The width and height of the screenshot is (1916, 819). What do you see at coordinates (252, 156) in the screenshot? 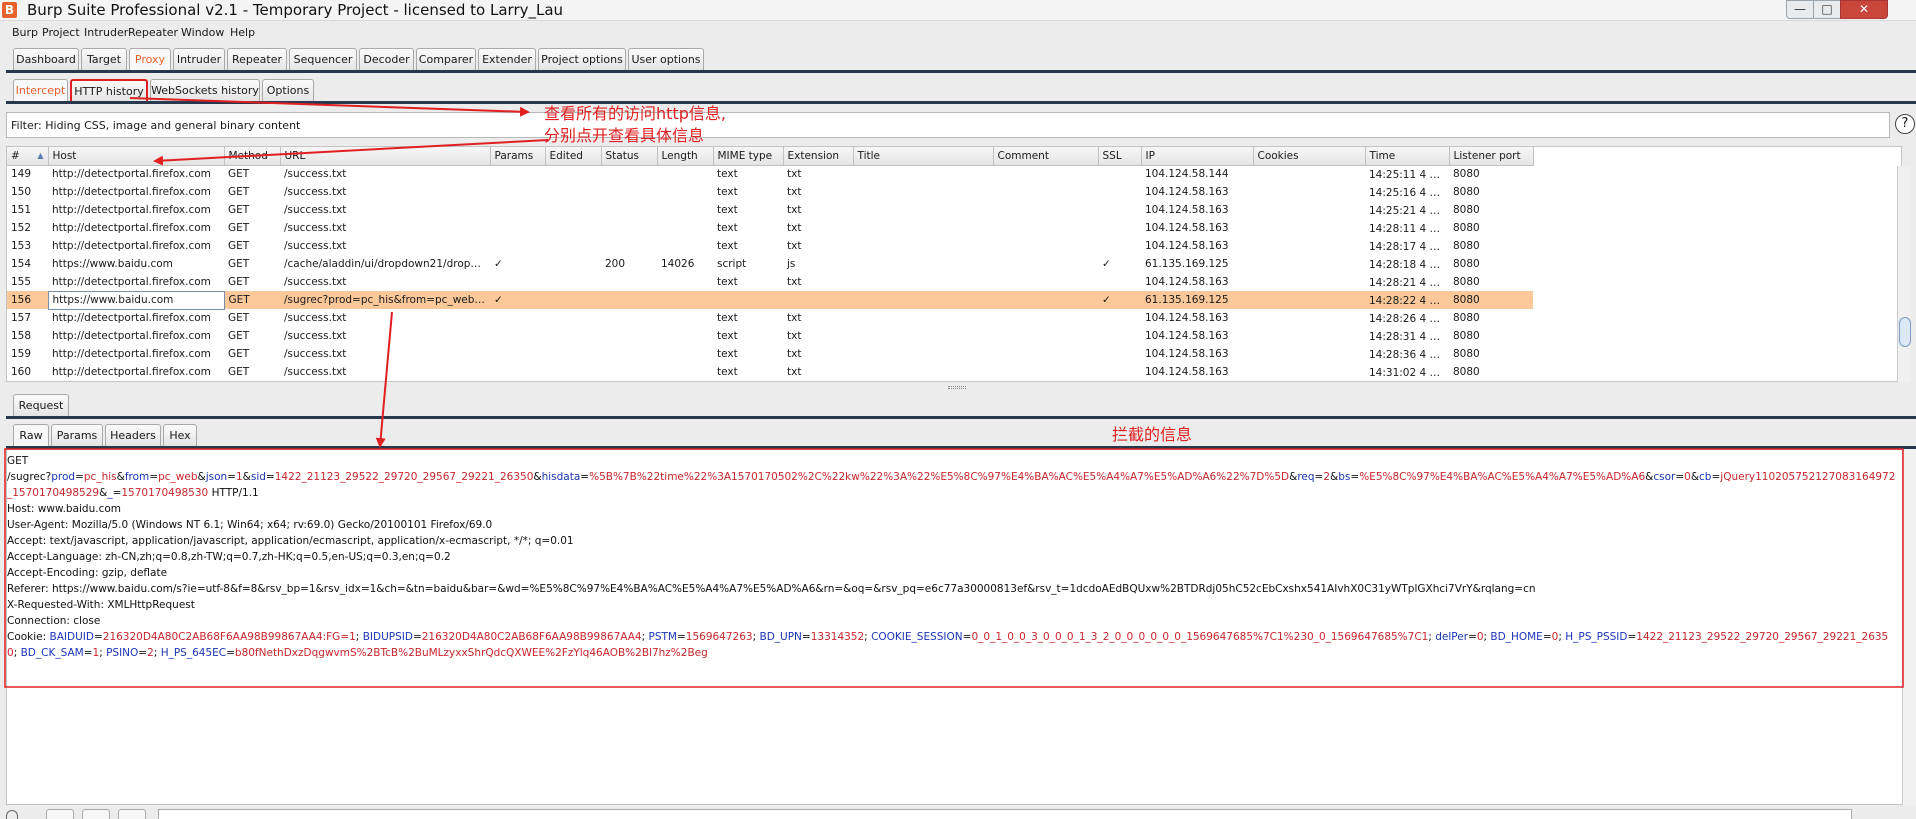
I see `column-header: Method` at bounding box center [252, 156].